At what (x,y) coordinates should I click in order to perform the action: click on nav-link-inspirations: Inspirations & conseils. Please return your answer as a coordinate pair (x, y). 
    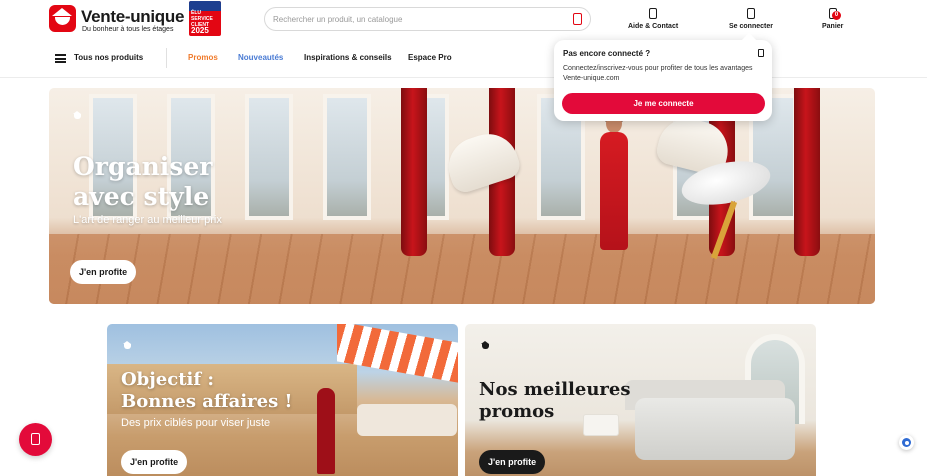
    Looking at the image, I should click on (348, 57).